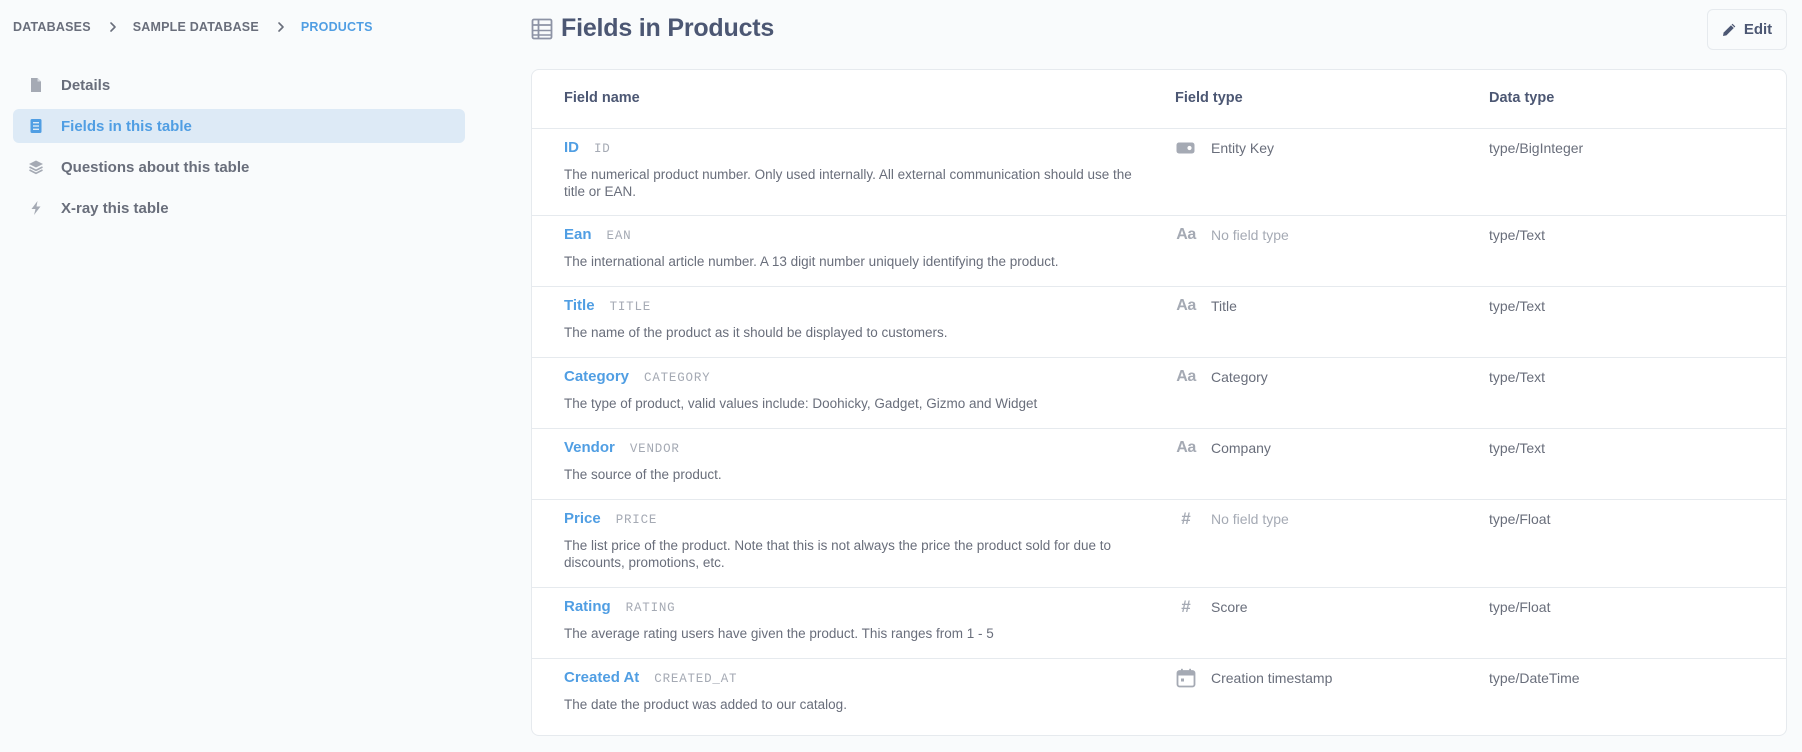  What do you see at coordinates (239, 126) in the screenshot?
I see `sidebar-item-fields: Fields in this table` at bounding box center [239, 126].